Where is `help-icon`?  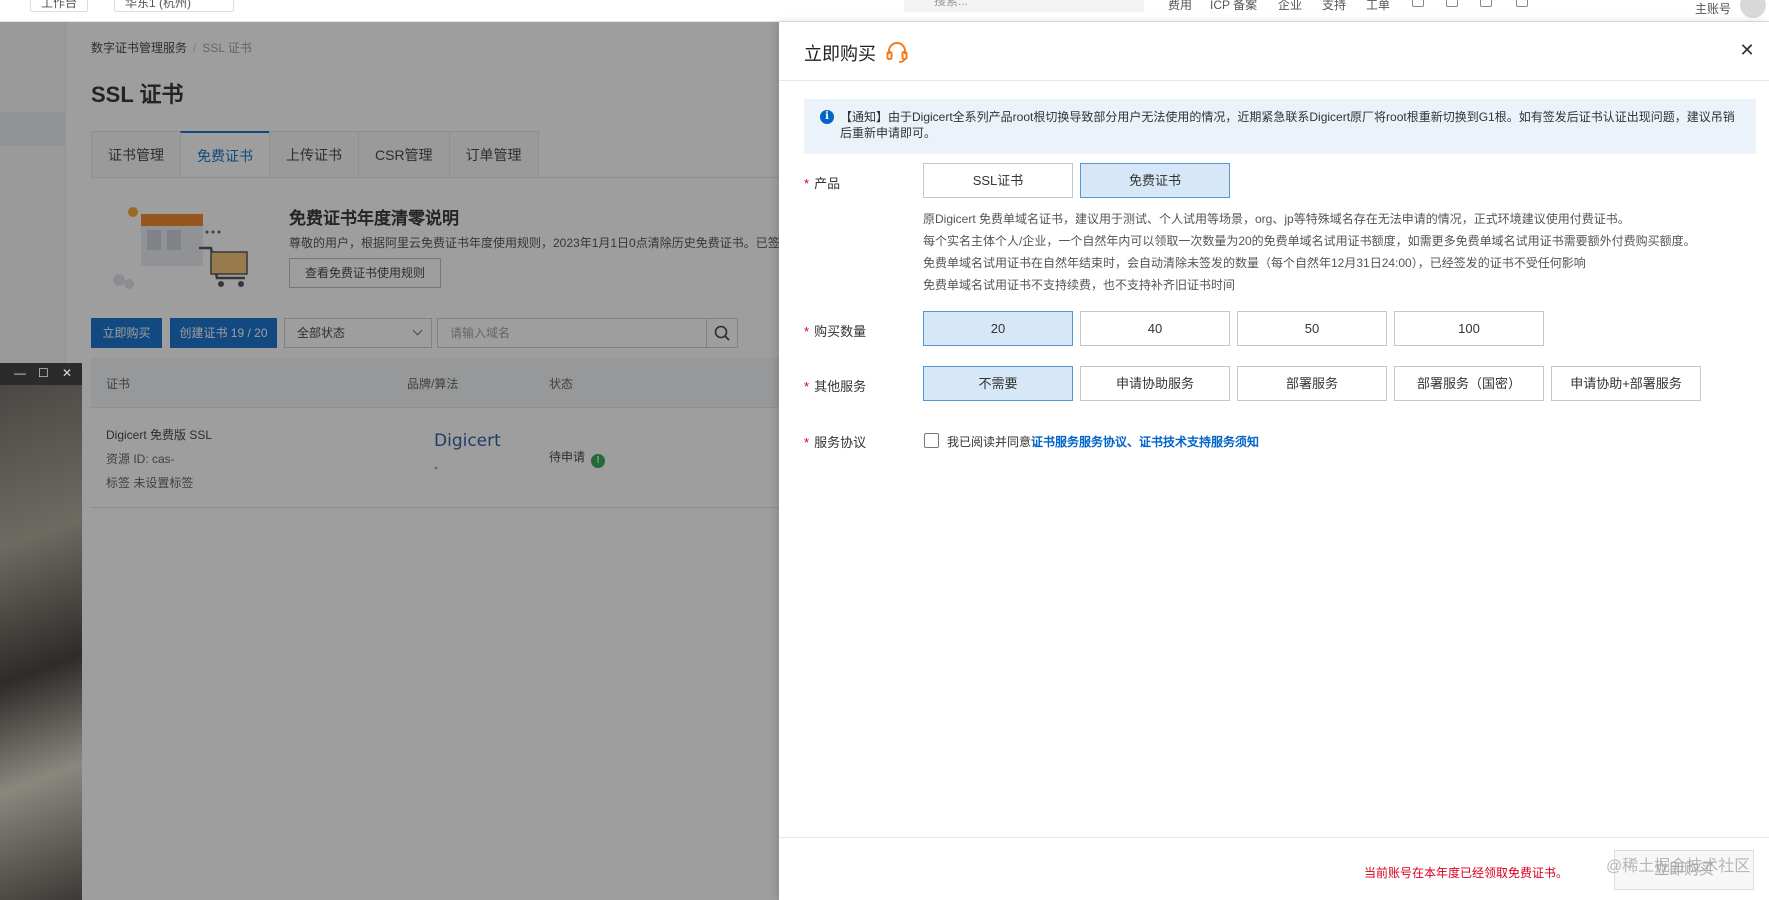
help-icon is located at coordinates (1522, 3).